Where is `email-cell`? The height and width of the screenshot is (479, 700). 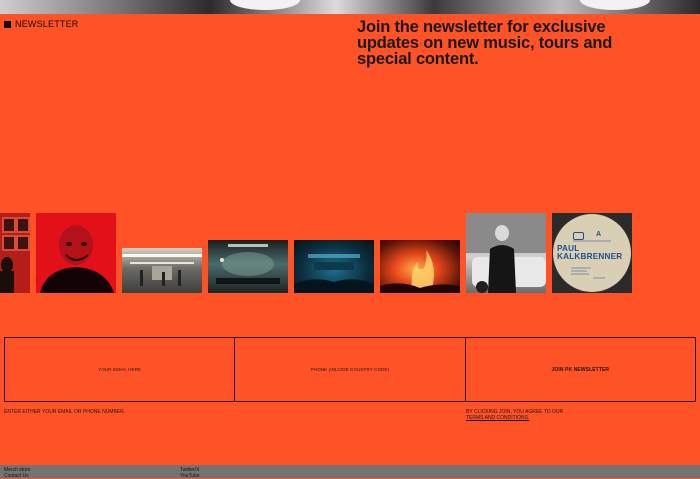
email-cell is located at coordinates (120, 369).